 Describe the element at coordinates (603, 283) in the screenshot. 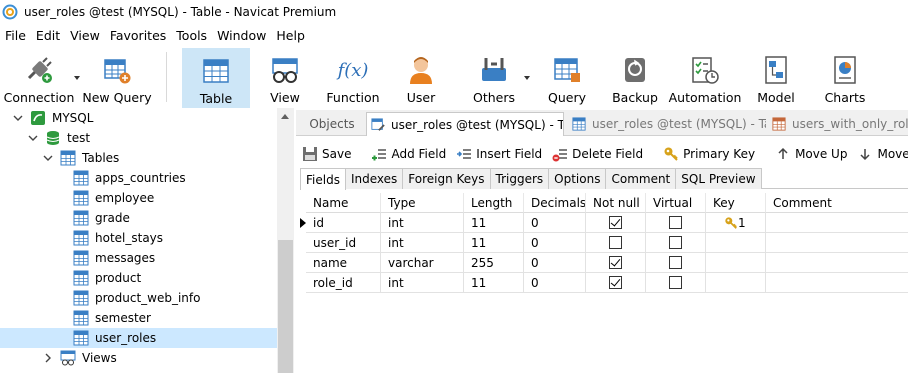

I see `table-row: role_id int 11 0` at that location.